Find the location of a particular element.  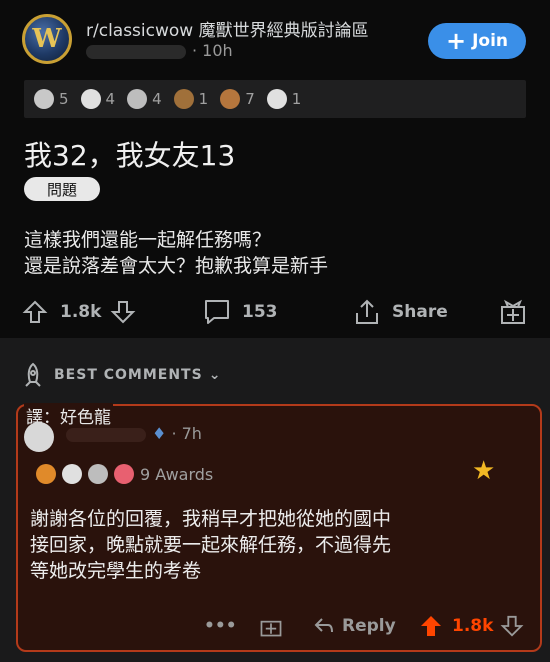

upvote-button is located at coordinates (35, 312).